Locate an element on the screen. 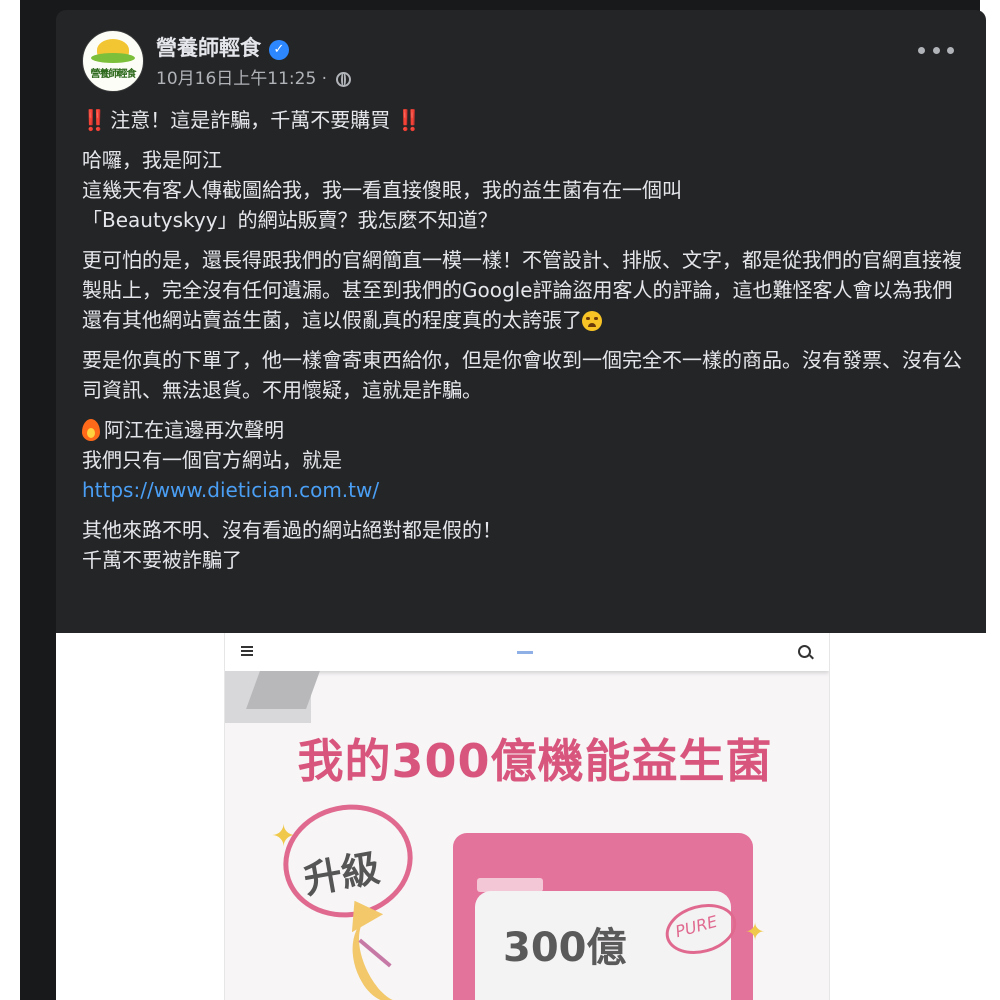 Image resolution: width=1000 pixels, height=1000 pixels. intro-line-3: 「Beautyskyy」的網站販賣？我怎麼不知道？ is located at coordinates (290, 220).